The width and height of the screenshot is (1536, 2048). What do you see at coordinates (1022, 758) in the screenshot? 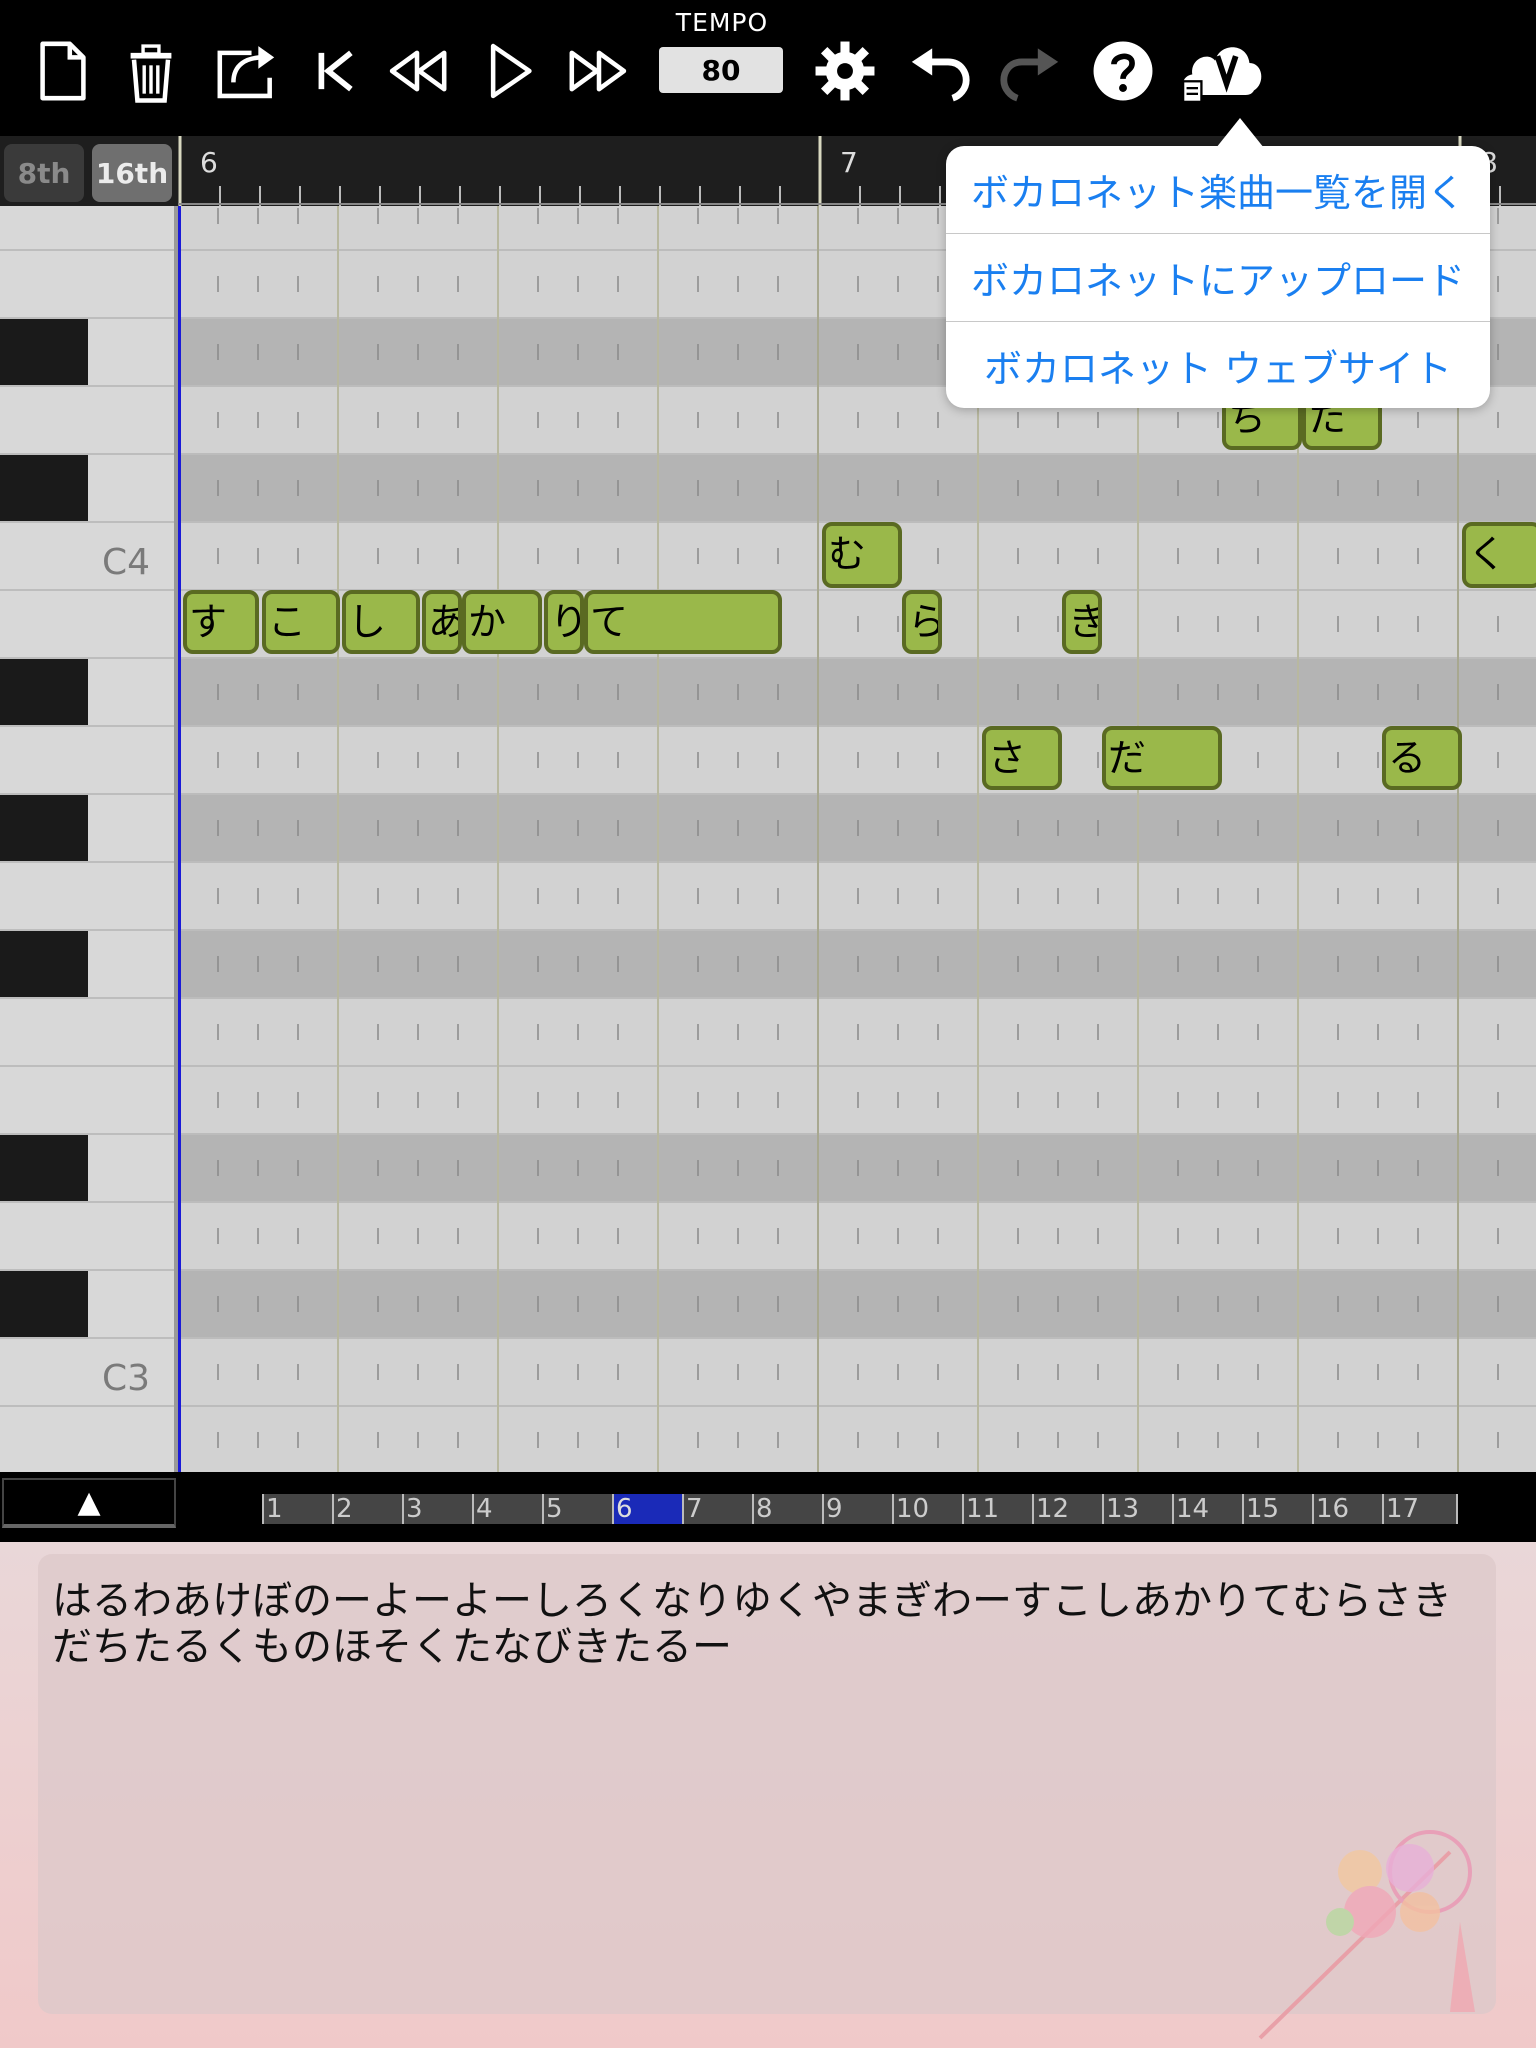
I see `note-sa: さ` at bounding box center [1022, 758].